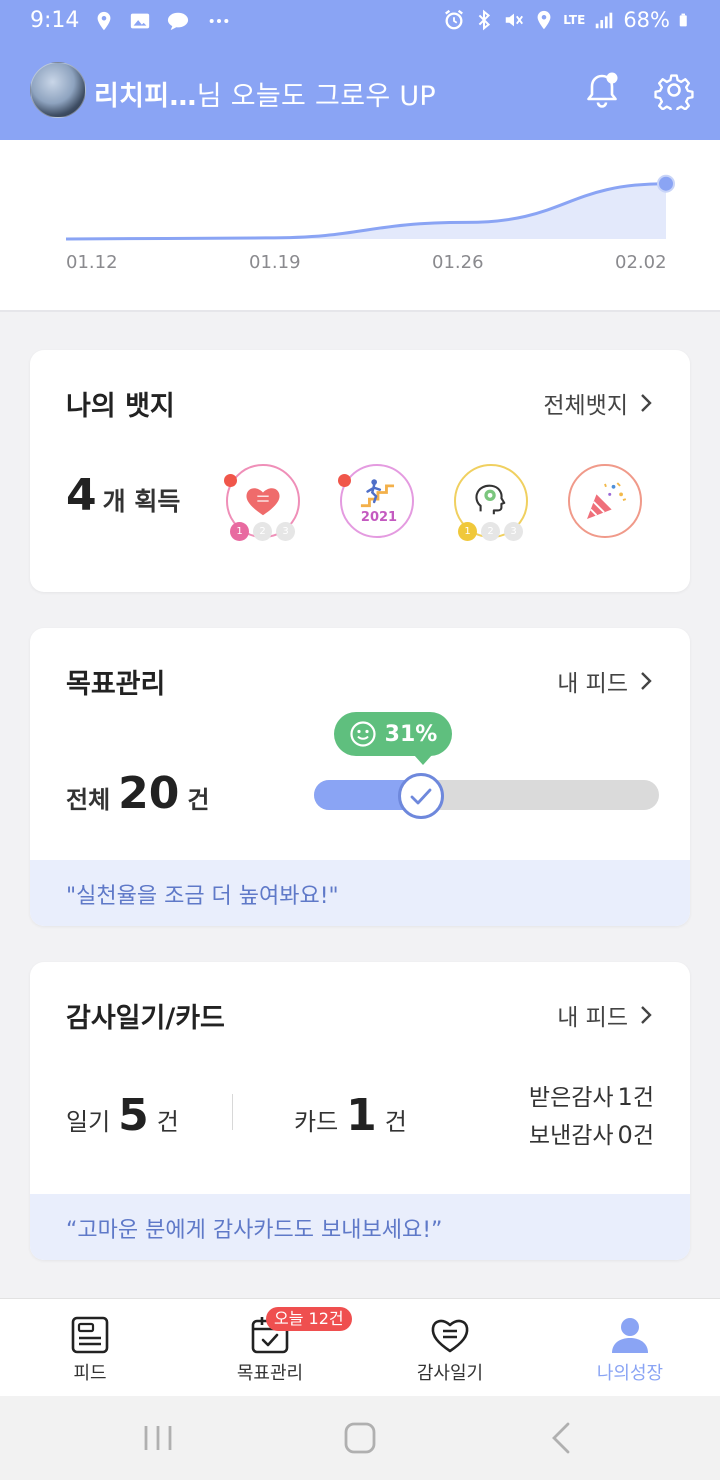  I want to click on progress-knob, so click(421, 796).